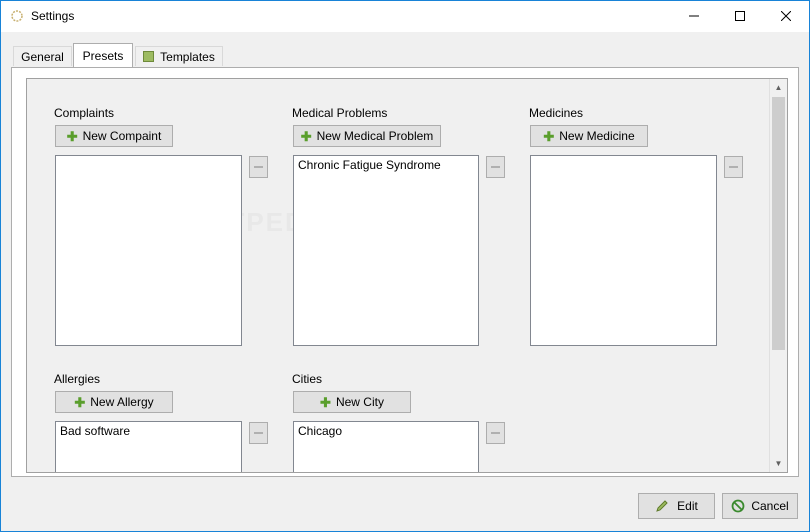 The height and width of the screenshot is (532, 810). Describe the element at coordinates (687, 506) in the screenshot. I see `button-label: Edit` at that location.